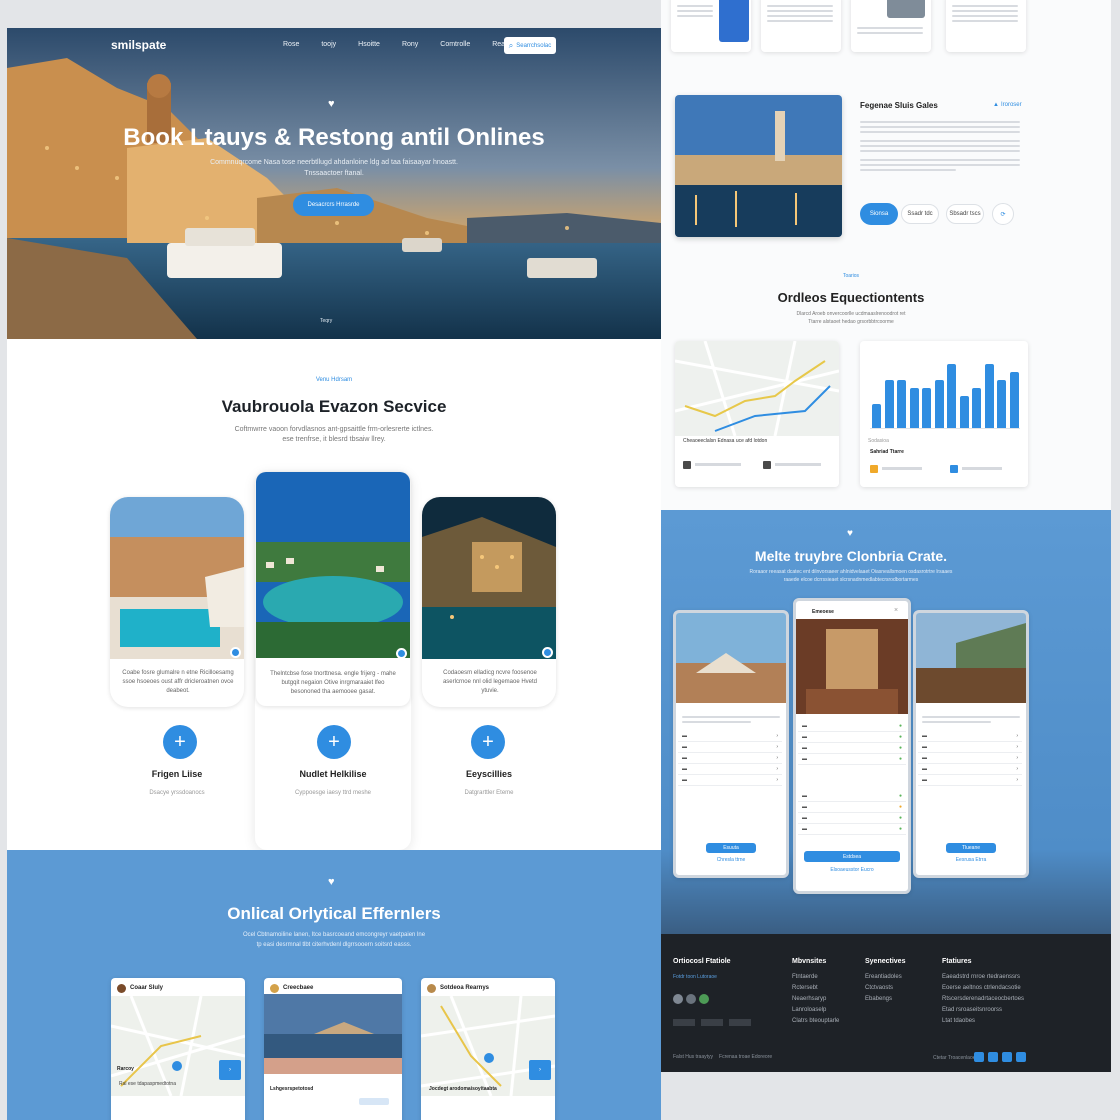 This screenshot has height=1120, width=1120. I want to click on offer-card-label: Jocdegt arodomaisoyitaabta, so click(463, 1089).